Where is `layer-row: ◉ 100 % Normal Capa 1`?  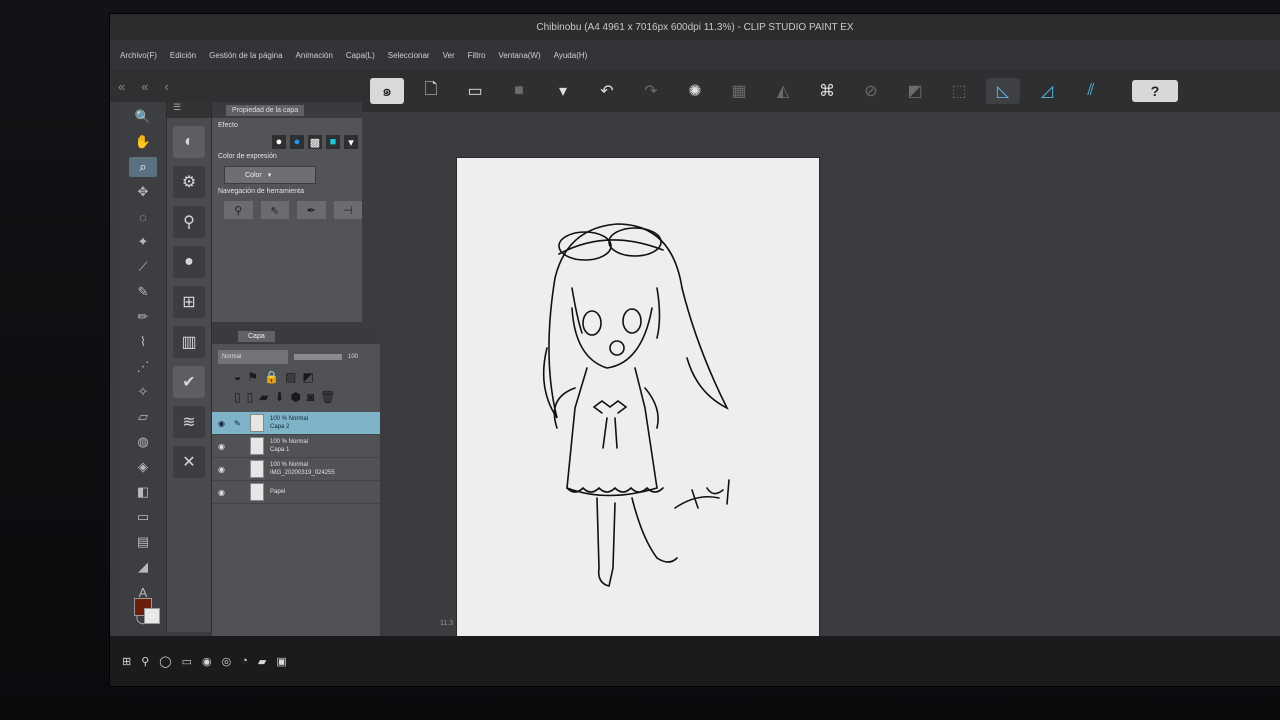 layer-row: ◉ 100 % Normal Capa 1 is located at coordinates (296, 446).